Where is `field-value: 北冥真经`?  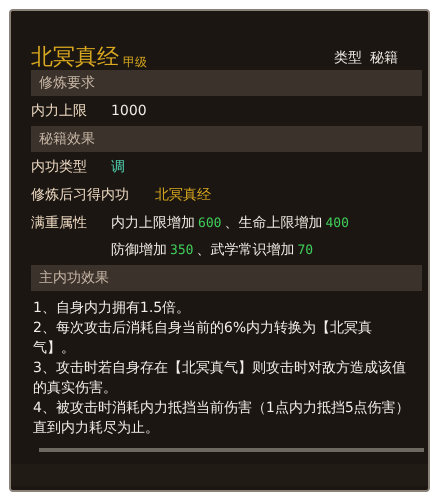
field-value: 北冥真经 is located at coordinates (183, 195).